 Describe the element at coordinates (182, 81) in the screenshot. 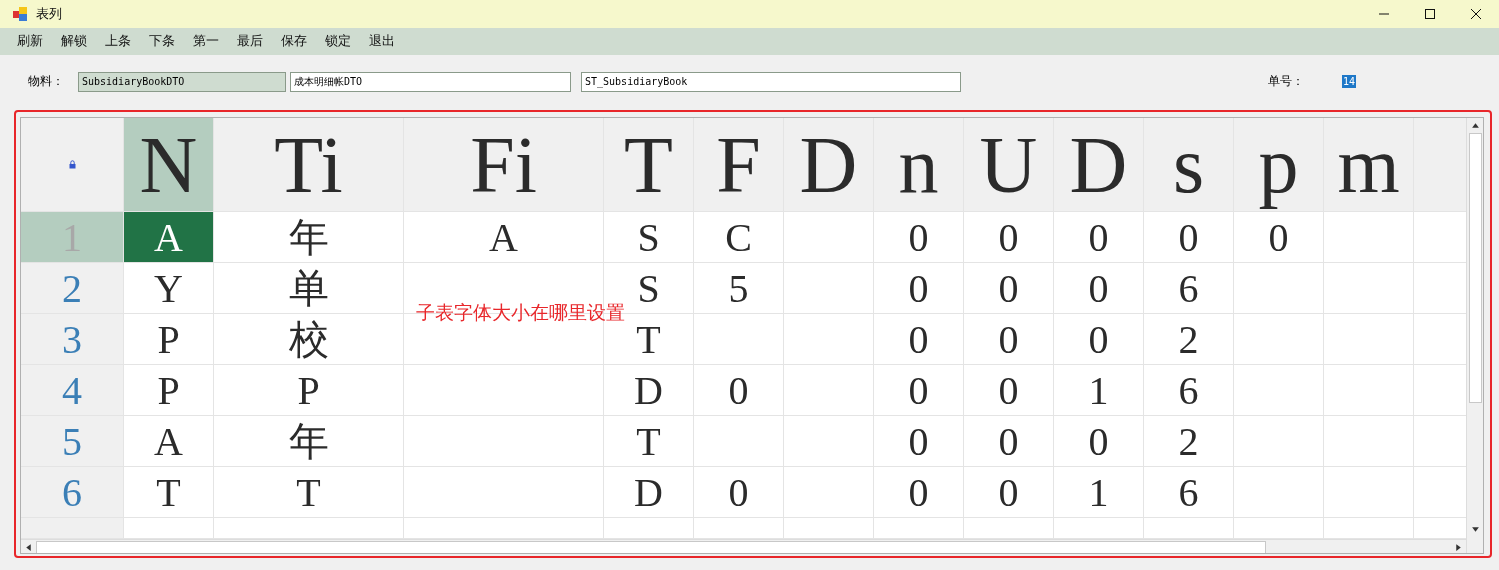

I see `input-field: SubsidiaryBookDTO` at that location.